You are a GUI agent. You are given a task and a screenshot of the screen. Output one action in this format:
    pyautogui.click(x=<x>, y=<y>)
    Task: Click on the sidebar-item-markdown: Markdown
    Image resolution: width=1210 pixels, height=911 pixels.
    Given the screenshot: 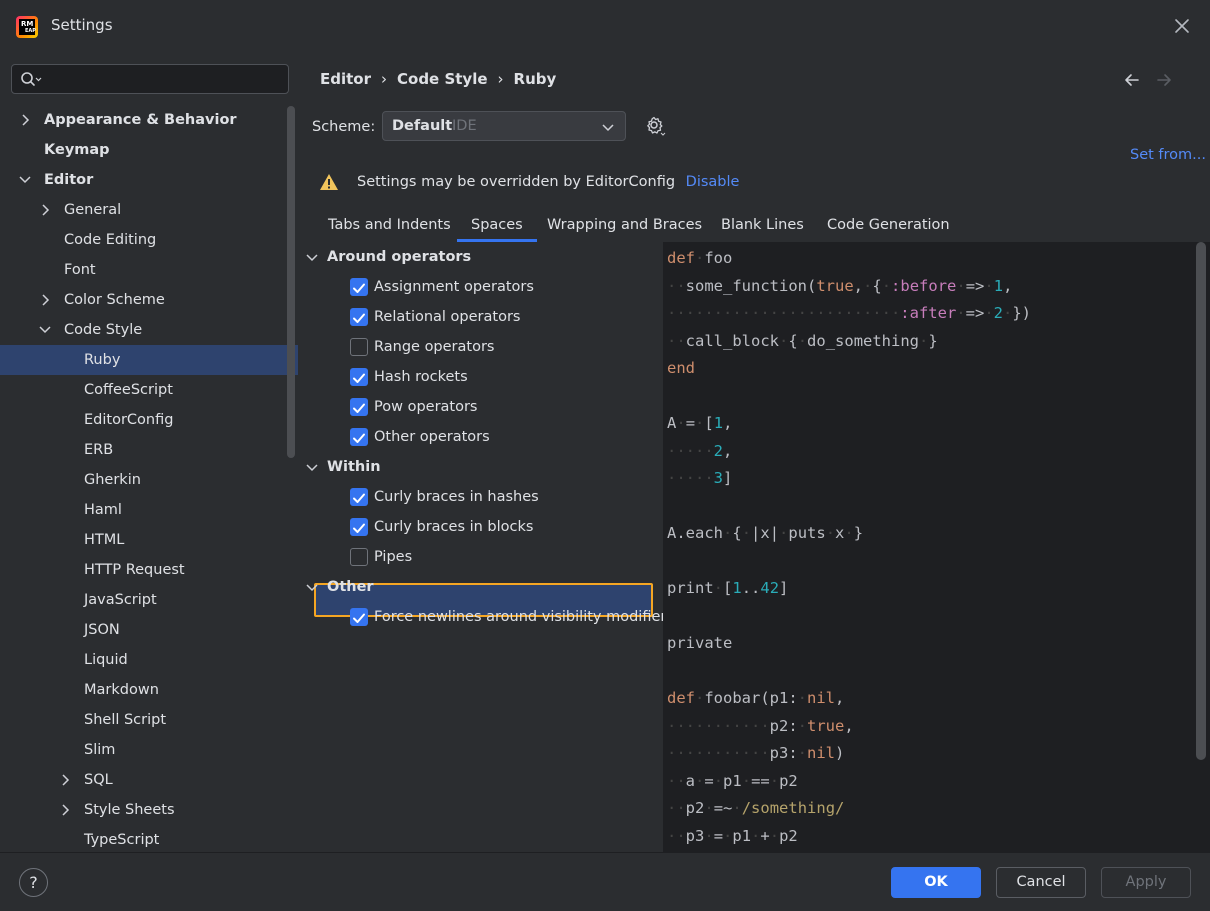 What is the action you would take?
    pyautogui.click(x=149, y=690)
    